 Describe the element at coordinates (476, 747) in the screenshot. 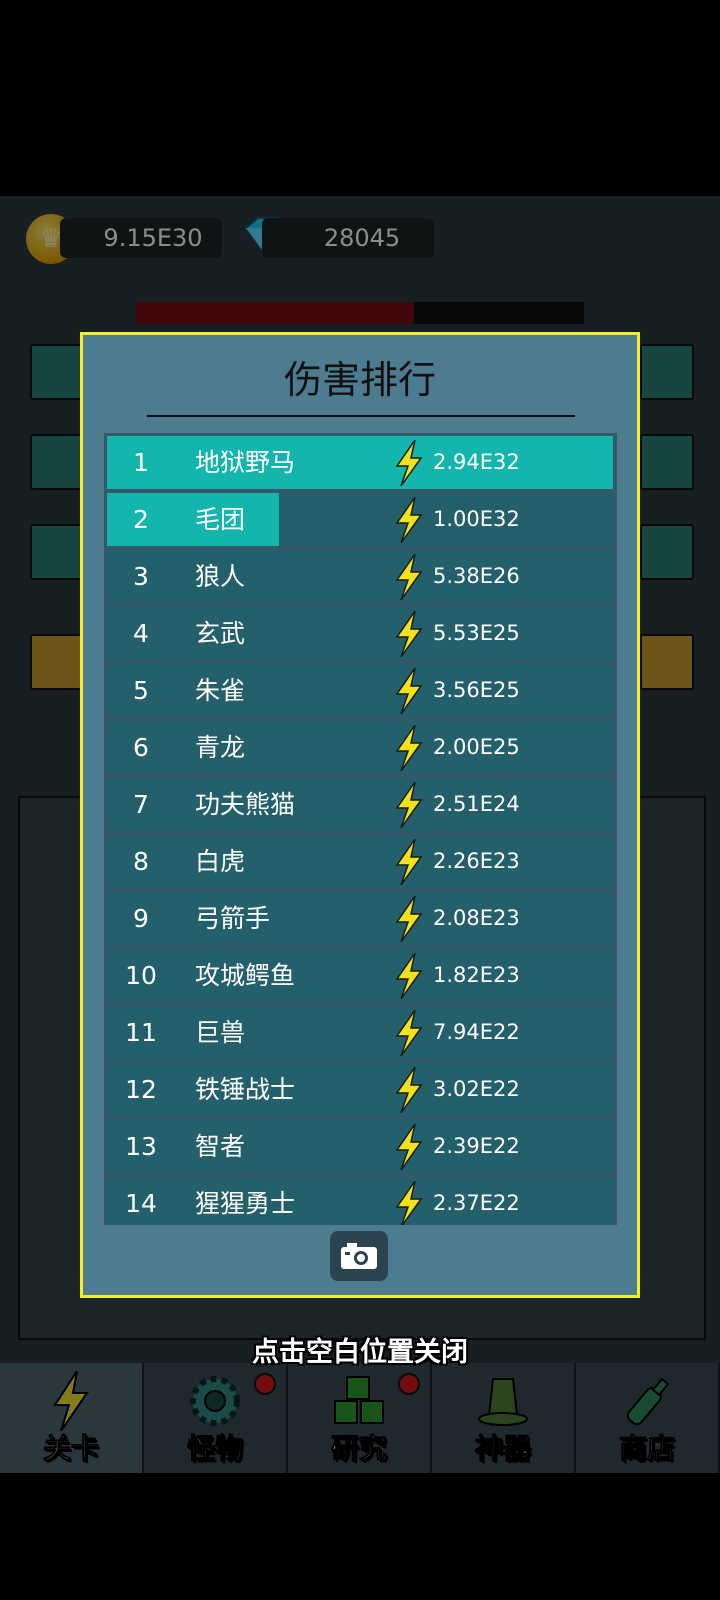

I see `damage-value: 2.00E25` at that location.